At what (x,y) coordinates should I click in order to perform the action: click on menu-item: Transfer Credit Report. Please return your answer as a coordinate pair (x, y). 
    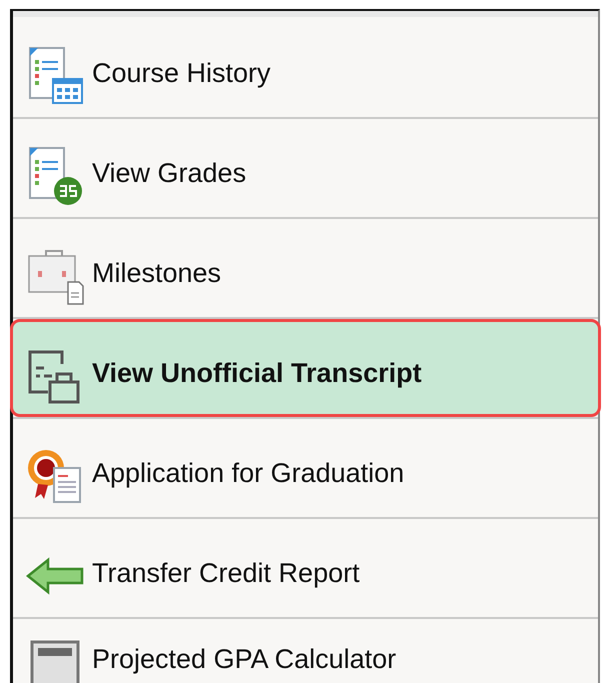
    Looking at the image, I should click on (305, 568).